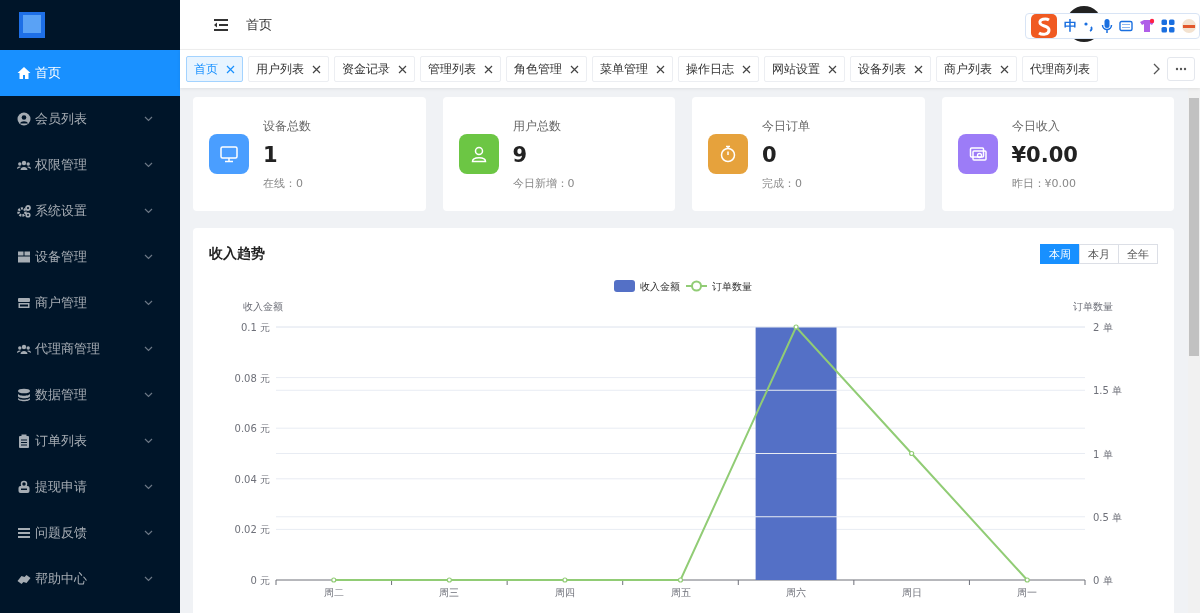  I want to click on tab: 资金记录, so click(374, 69).